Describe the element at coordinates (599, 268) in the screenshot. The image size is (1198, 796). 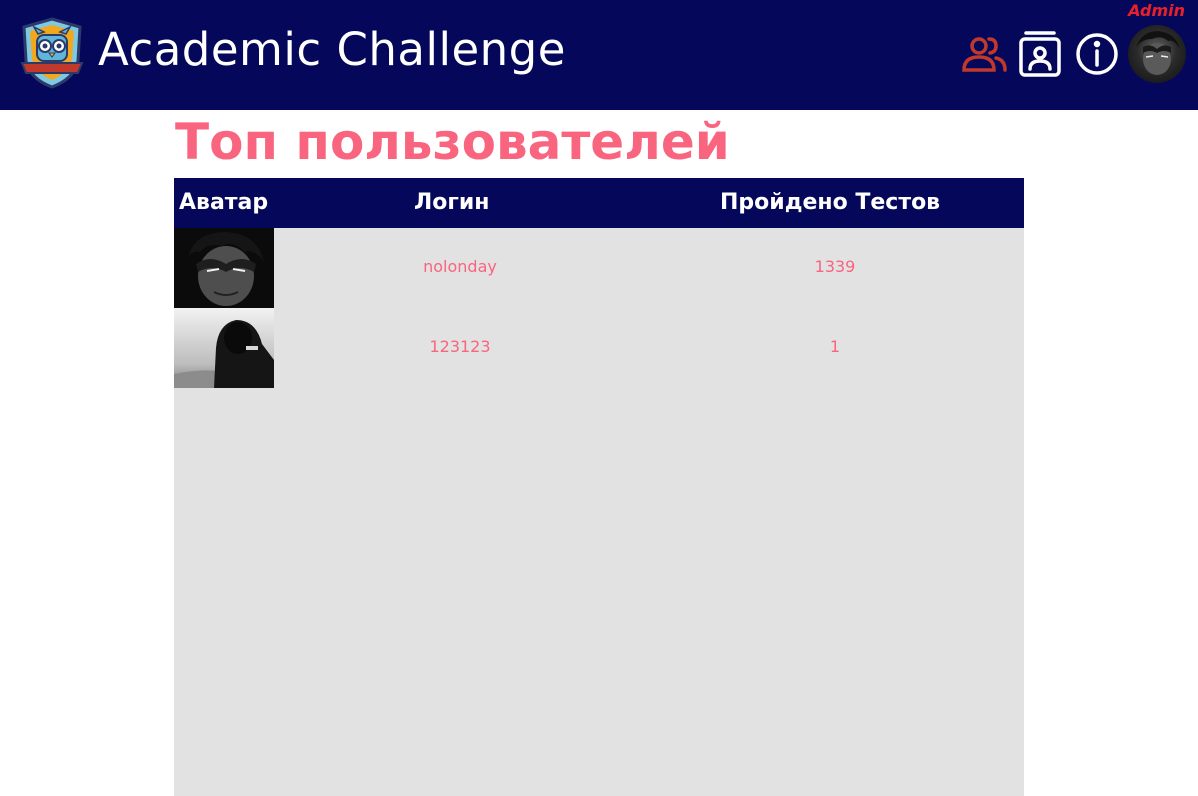
I see `table-row: nolonday 1339` at that location.